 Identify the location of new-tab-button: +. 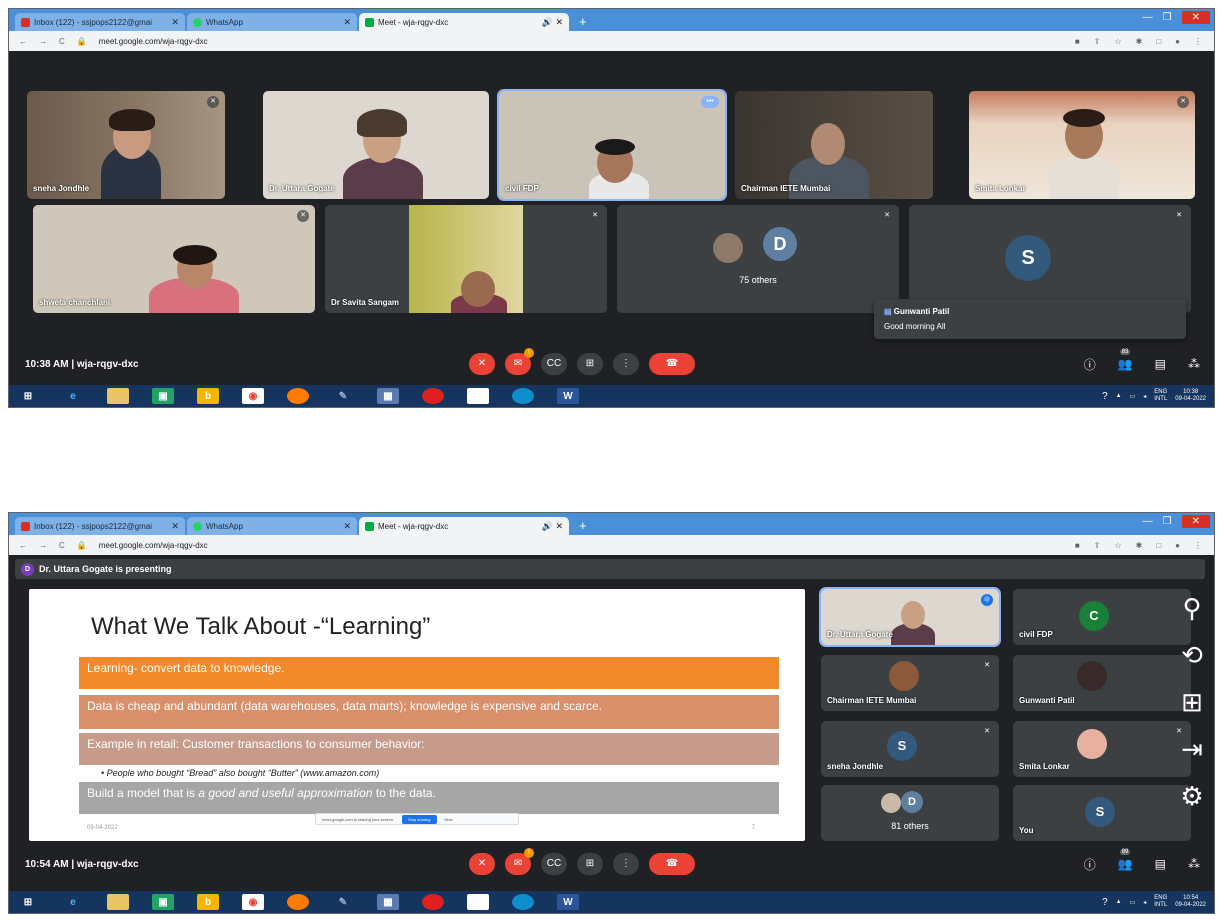
(583, 22).